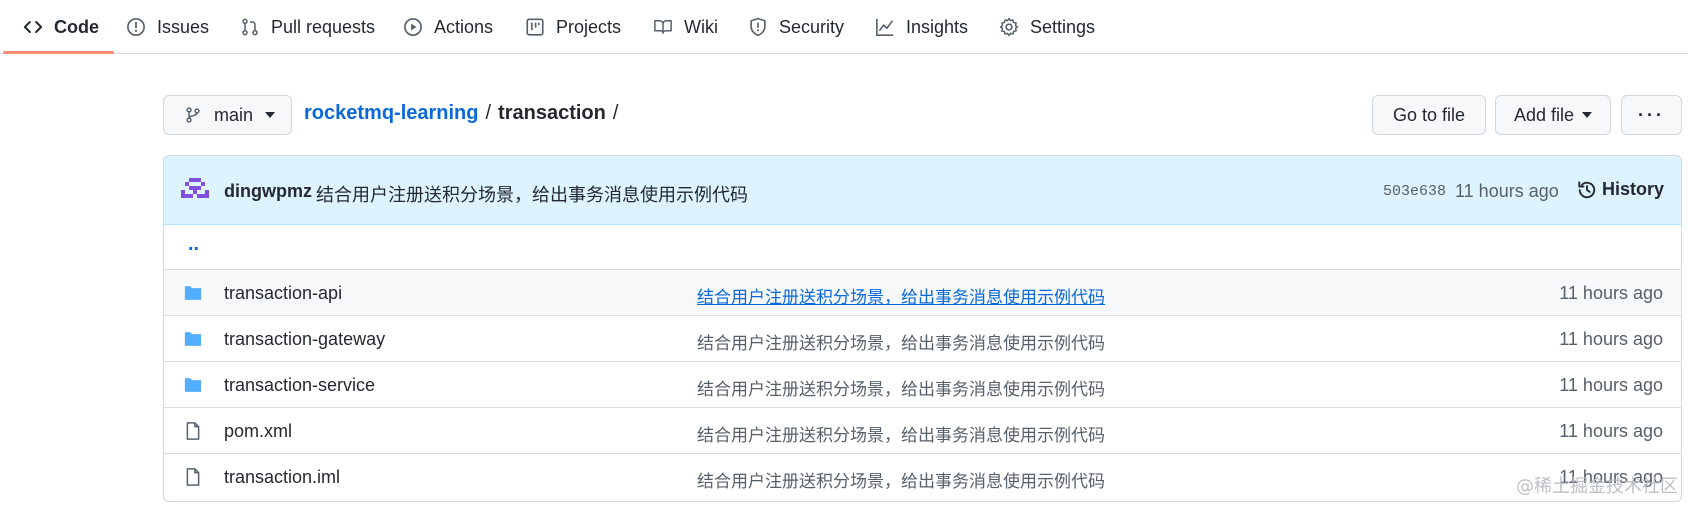  I want to click on parent-directory-row: .., so click(922, 247).